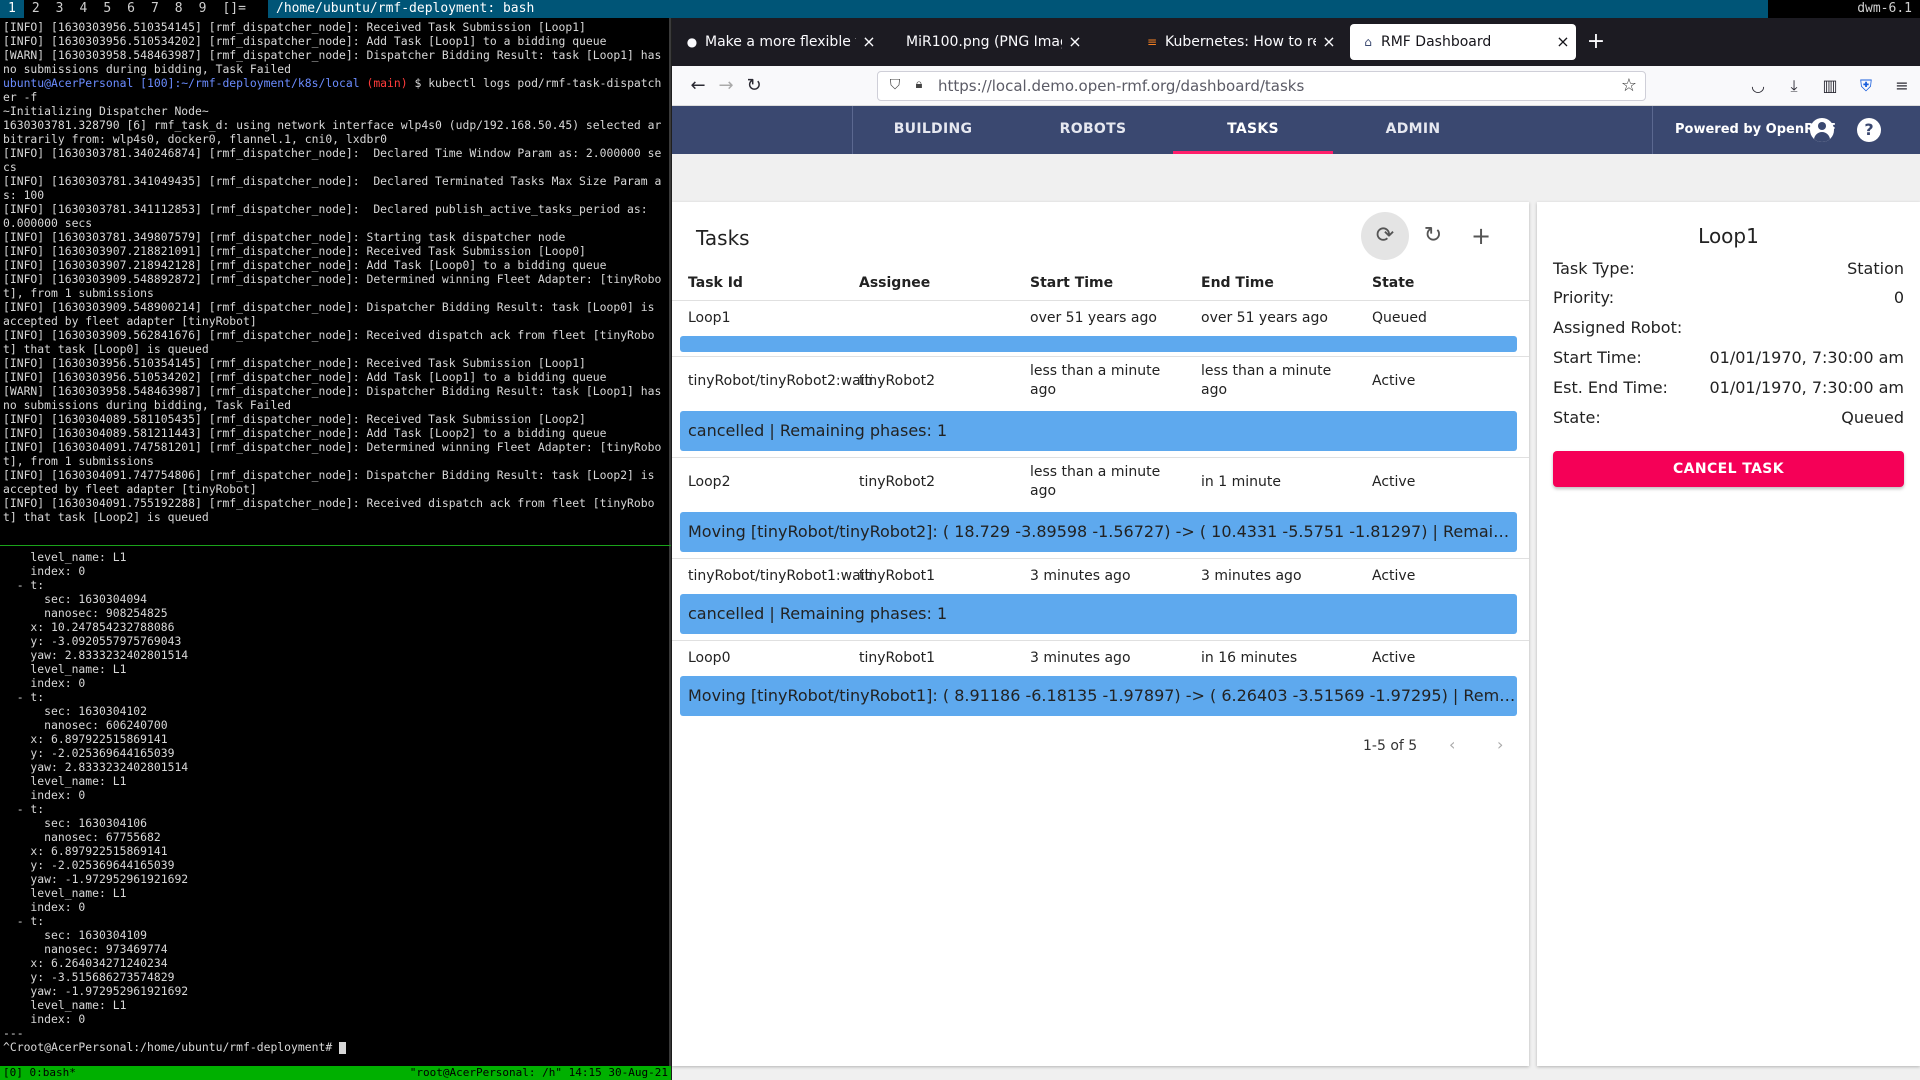  What do you see at coordinates (754, 86) in the screenshot?
I see `reload-icon: ↻` at bounding box center [754, 86].